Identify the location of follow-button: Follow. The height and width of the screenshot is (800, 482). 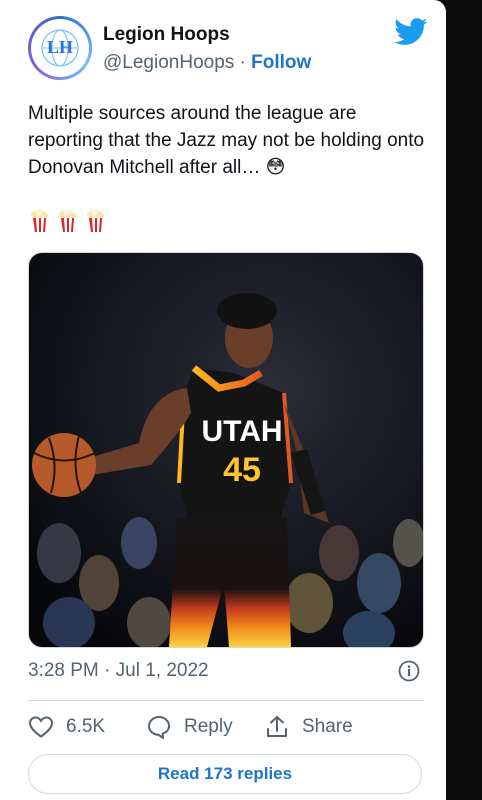
(281, 62).